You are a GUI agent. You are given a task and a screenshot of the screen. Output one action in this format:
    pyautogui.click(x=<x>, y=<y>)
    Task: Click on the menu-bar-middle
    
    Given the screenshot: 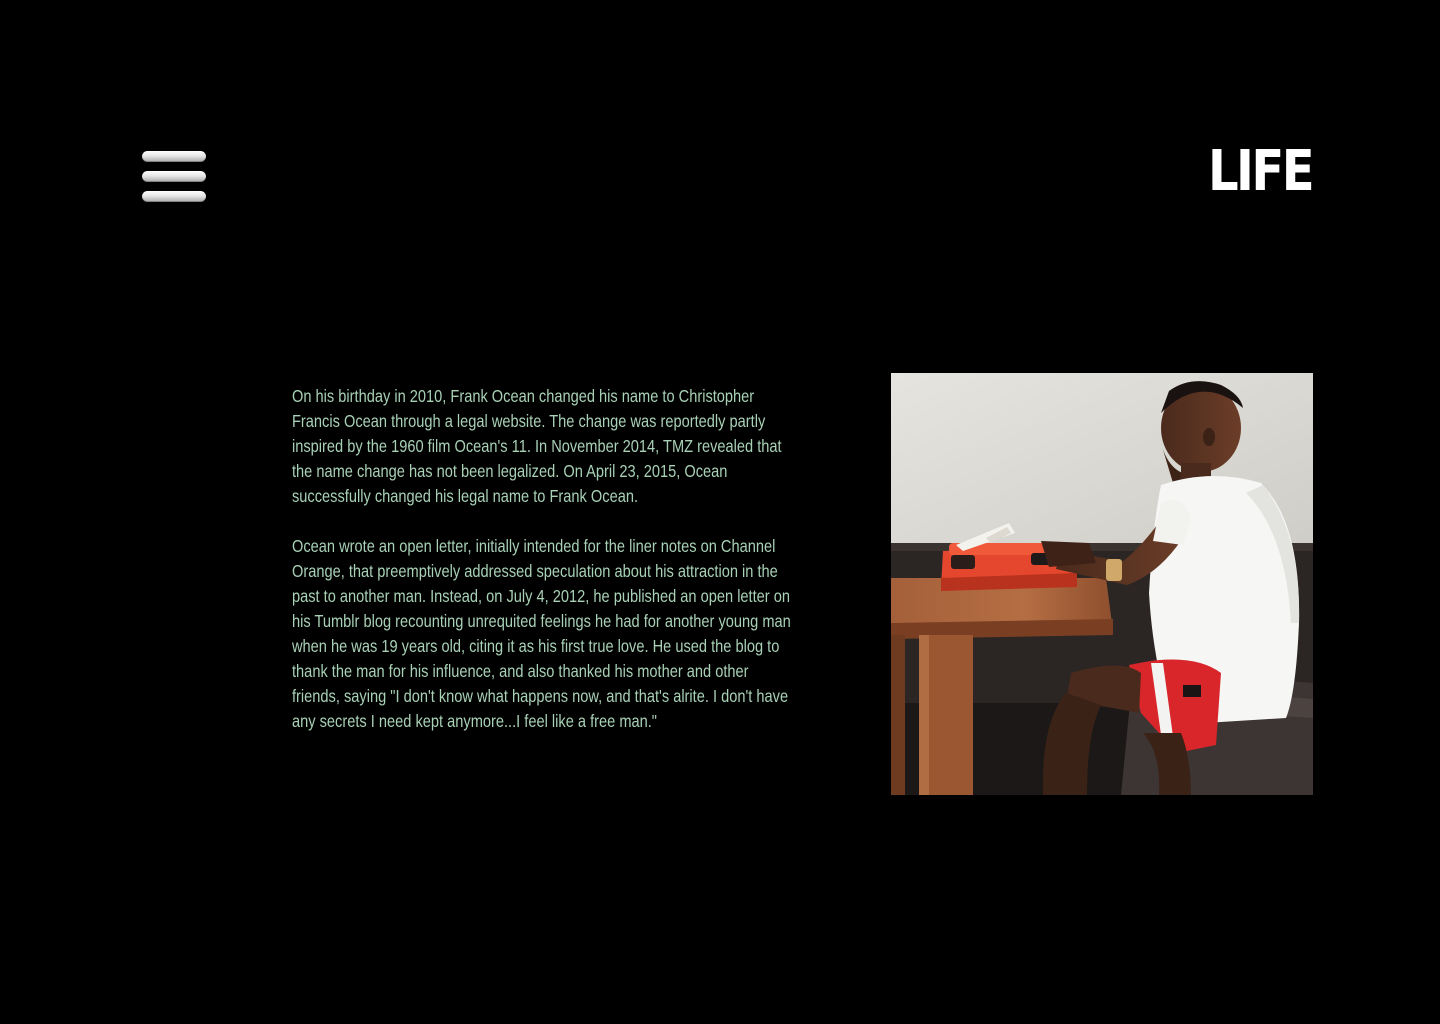 What is the action you would take?
    pyautogui.click(x=174, y=176)
    